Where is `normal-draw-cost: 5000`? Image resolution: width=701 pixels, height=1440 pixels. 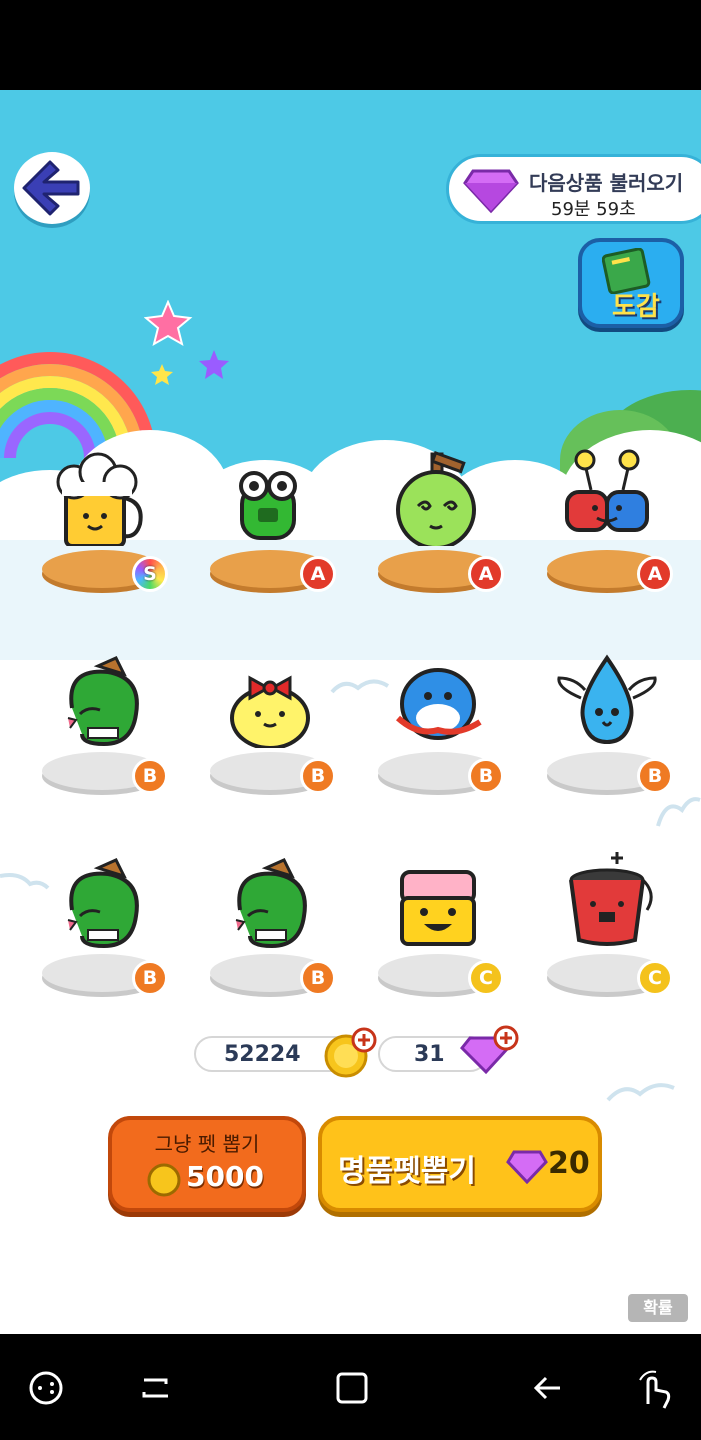 normal-draw-cost: 5000 is located at coordinates (225, 1176).